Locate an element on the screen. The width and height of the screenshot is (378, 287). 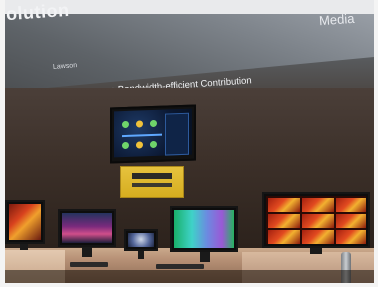
tv-info-panel is located at coordinates (177, 134).